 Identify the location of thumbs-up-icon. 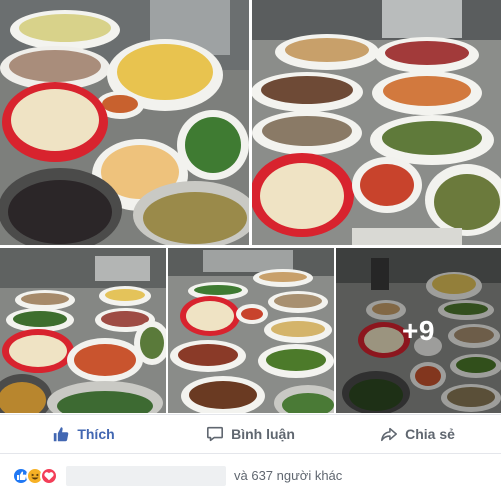
(61, 434).